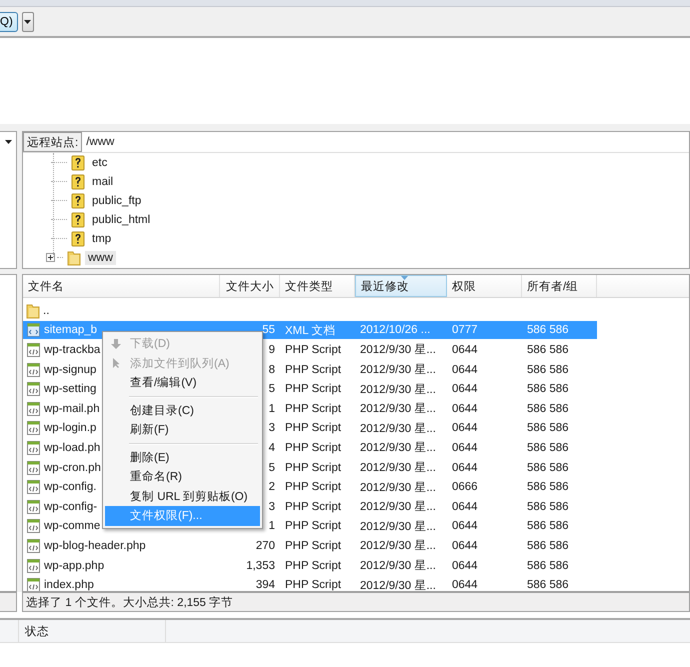 This screenshot has height=667, width=690. What do you see at coordinates (101, 239) in the screenshot?
I see `tree-item: tmp` at bounding box center [101, 239].